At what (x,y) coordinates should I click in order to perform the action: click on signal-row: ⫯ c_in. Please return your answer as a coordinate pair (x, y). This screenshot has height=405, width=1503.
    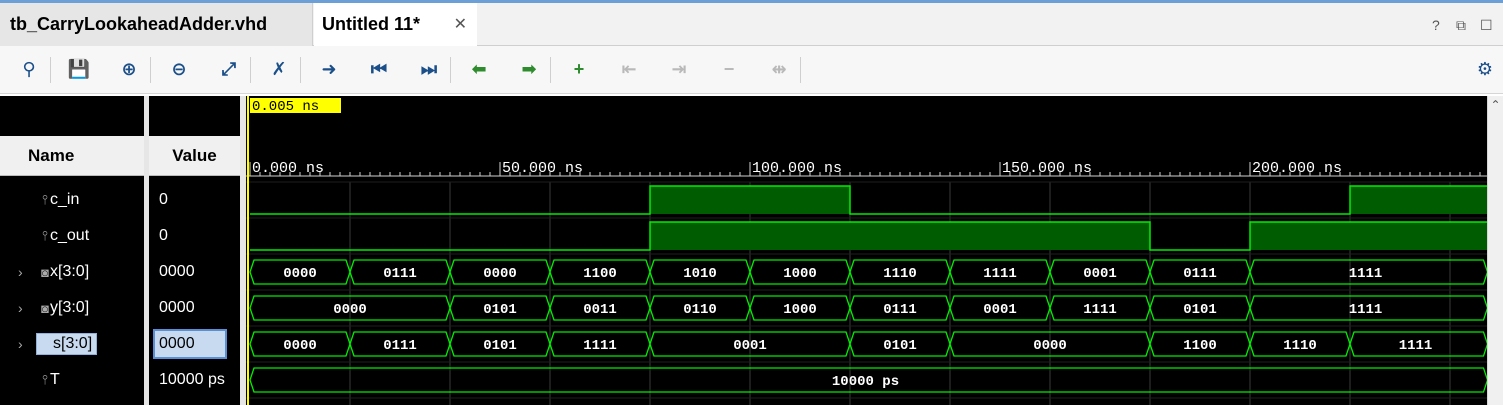
    Looking at the image, I should click on (72, 200).